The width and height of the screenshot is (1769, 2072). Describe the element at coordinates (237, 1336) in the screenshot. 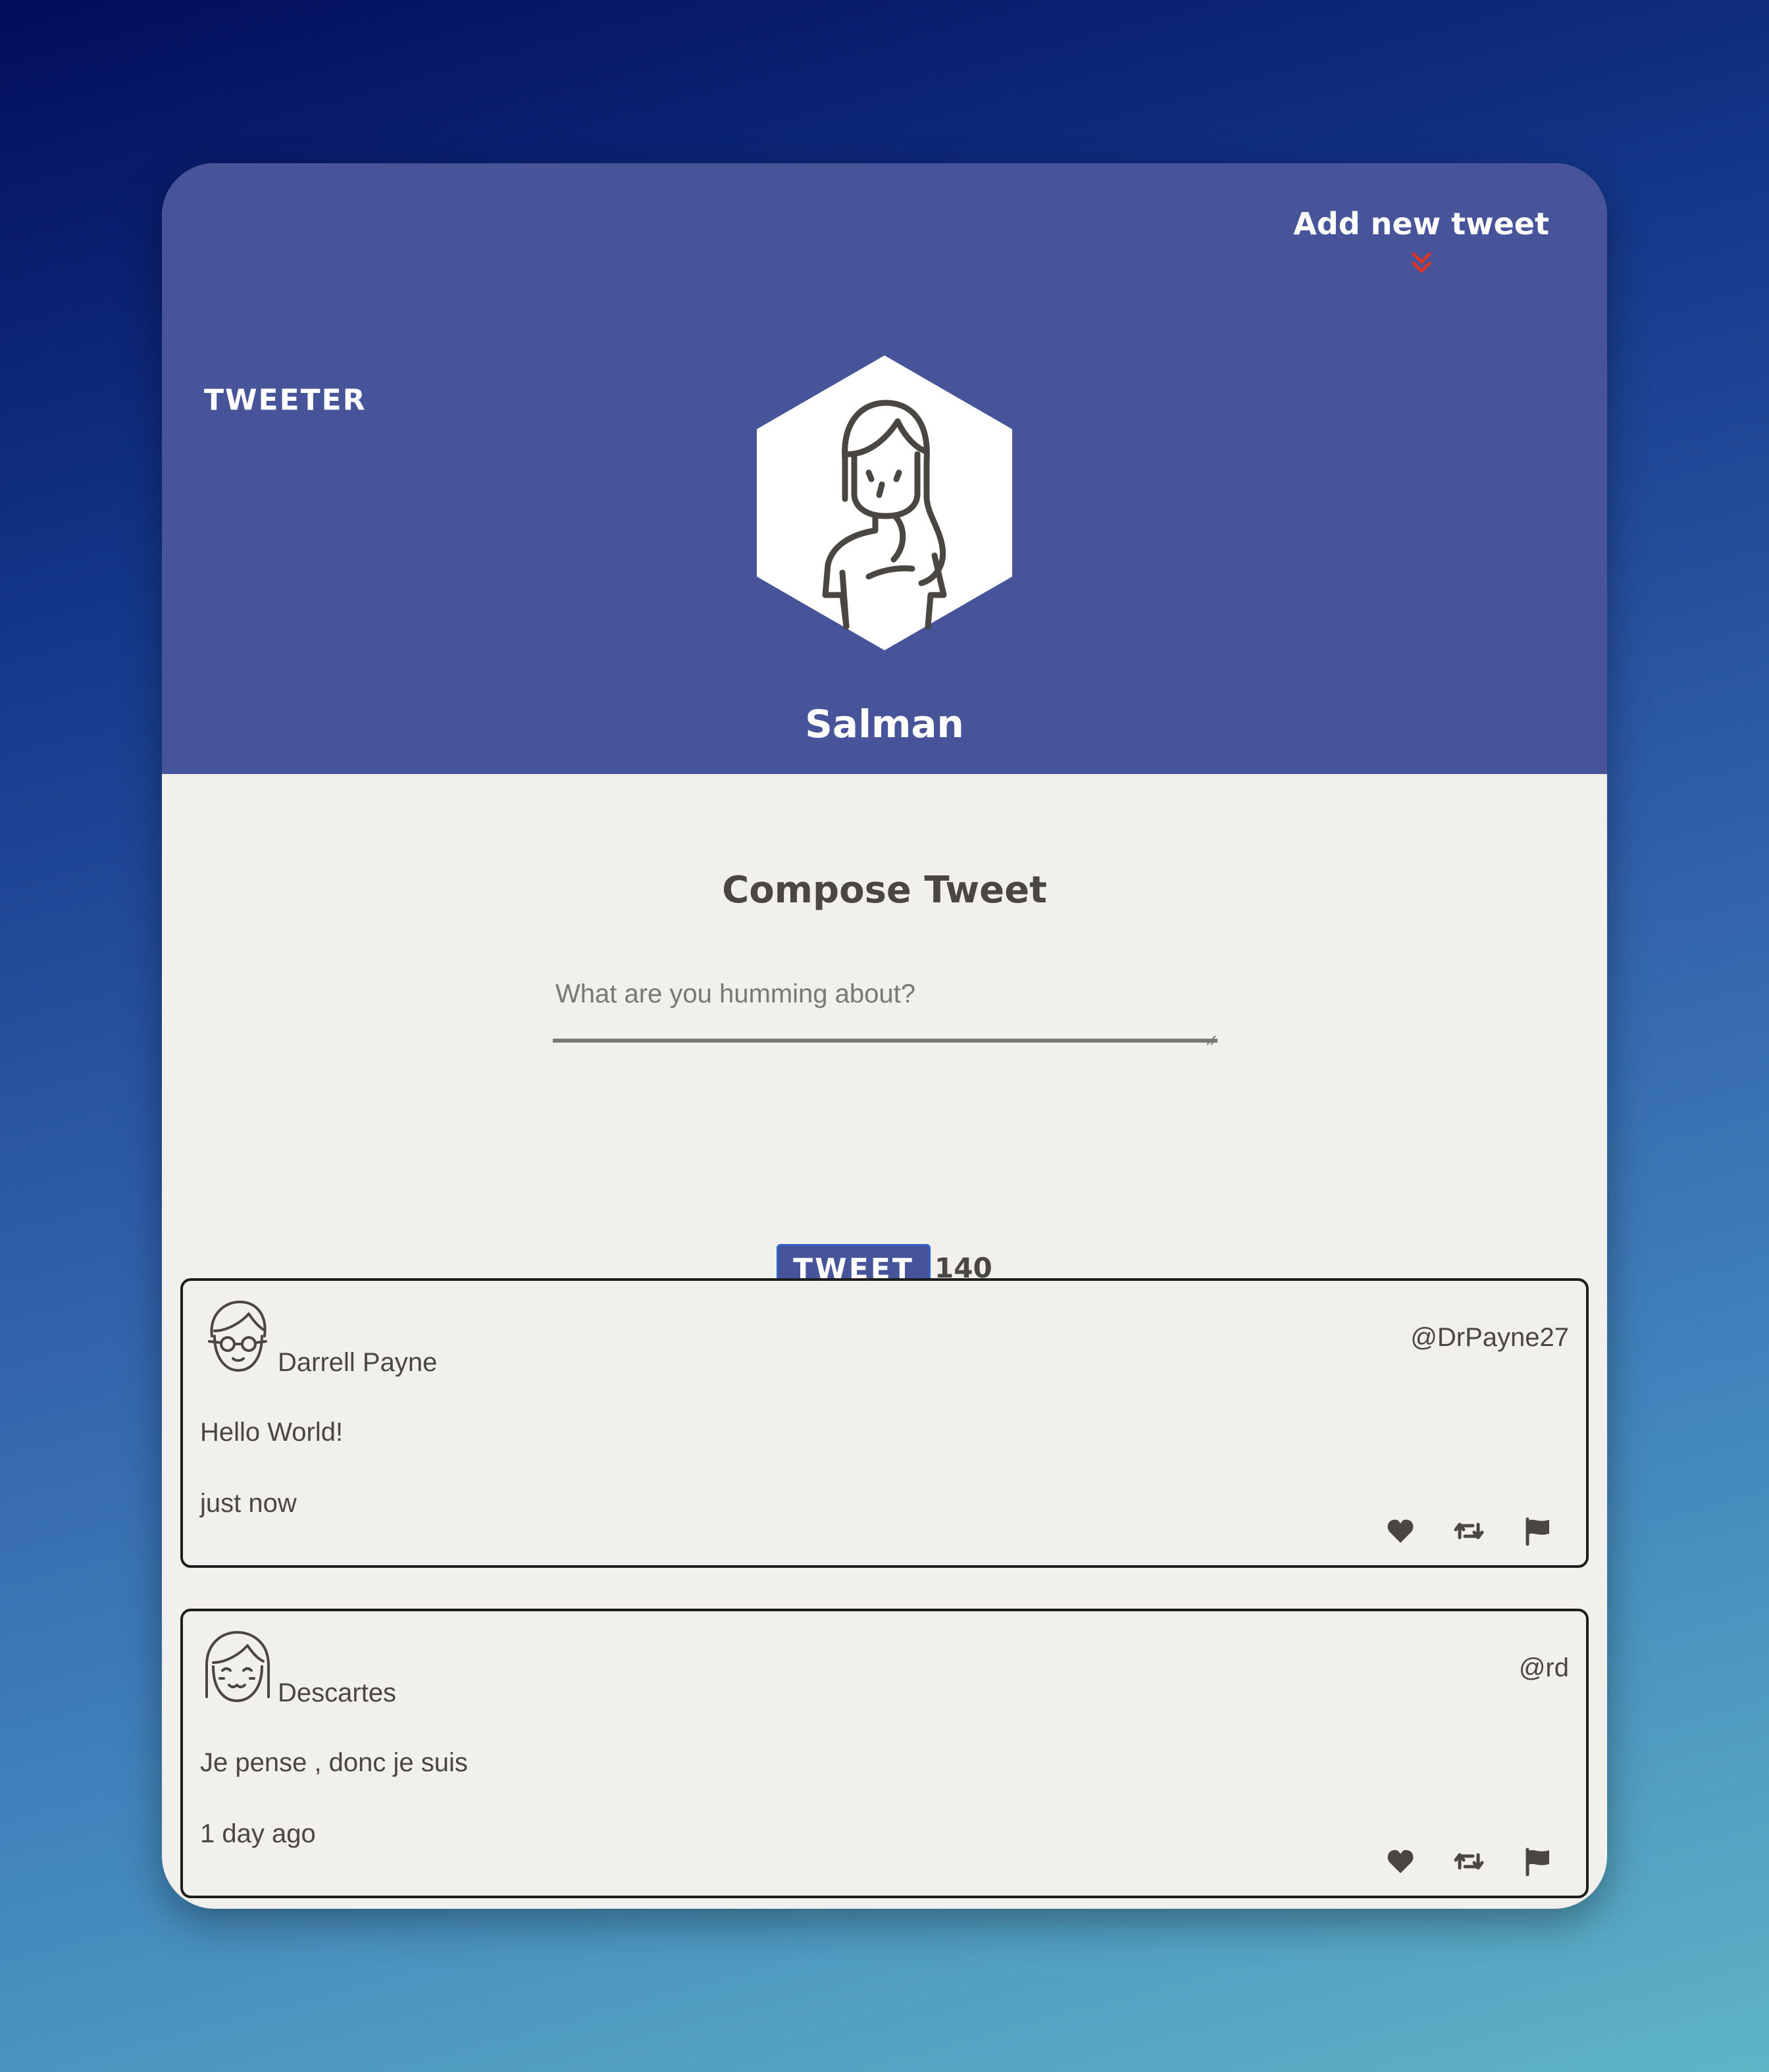

I see `glasses-man-avatar-icon` at that location.